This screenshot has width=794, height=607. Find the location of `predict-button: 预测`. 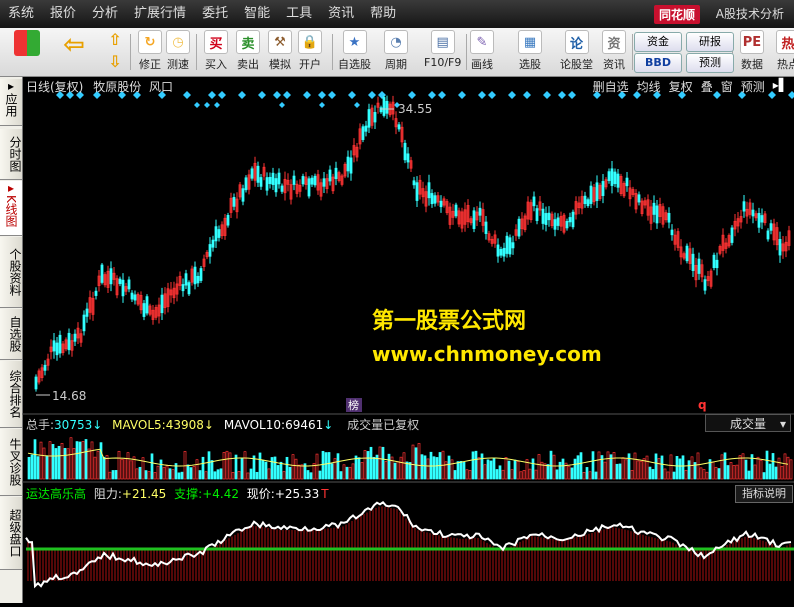

predict-button: 预测 is located at coordinates (753, 86).